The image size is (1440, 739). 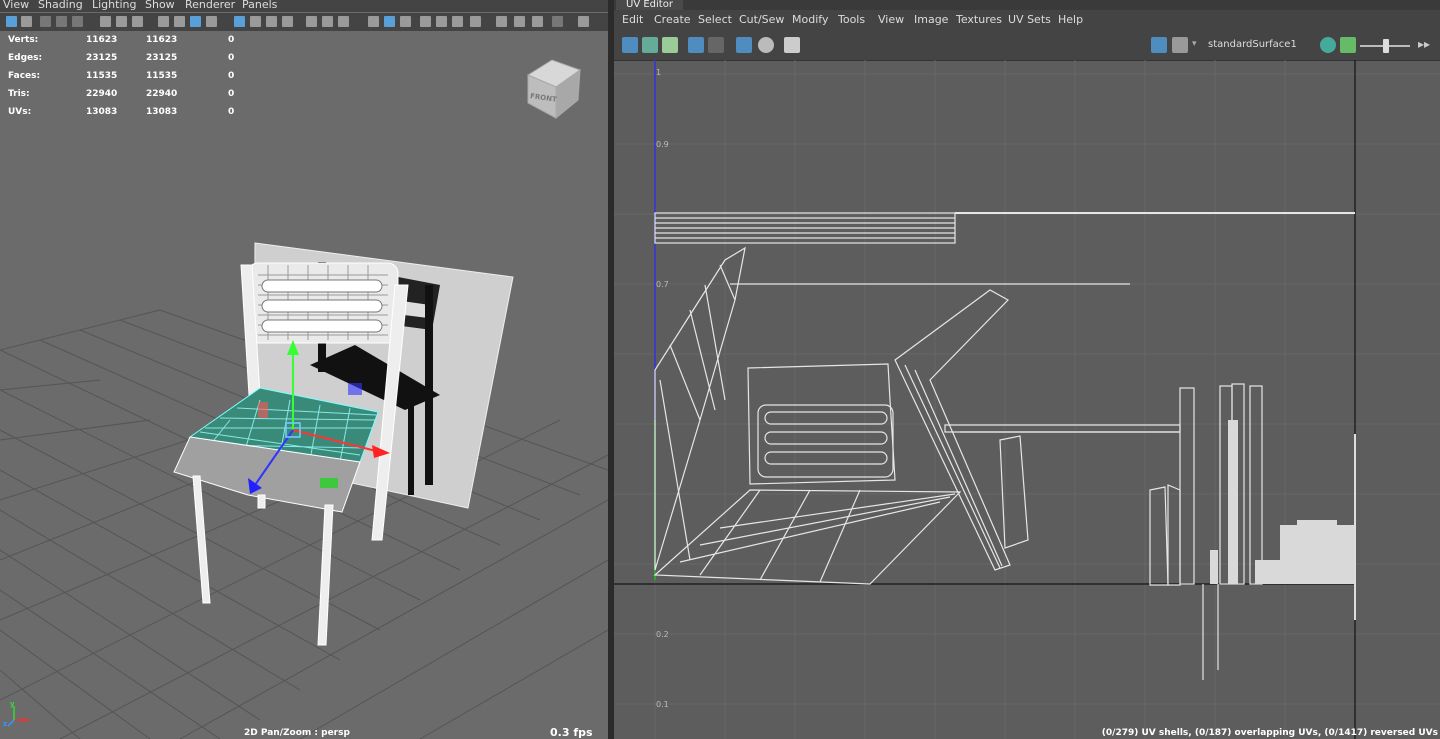 What do you see at coordinates (26, 21) in the screenshot?
I see `camera-attributes-icon` at bounding box center [26, 21].